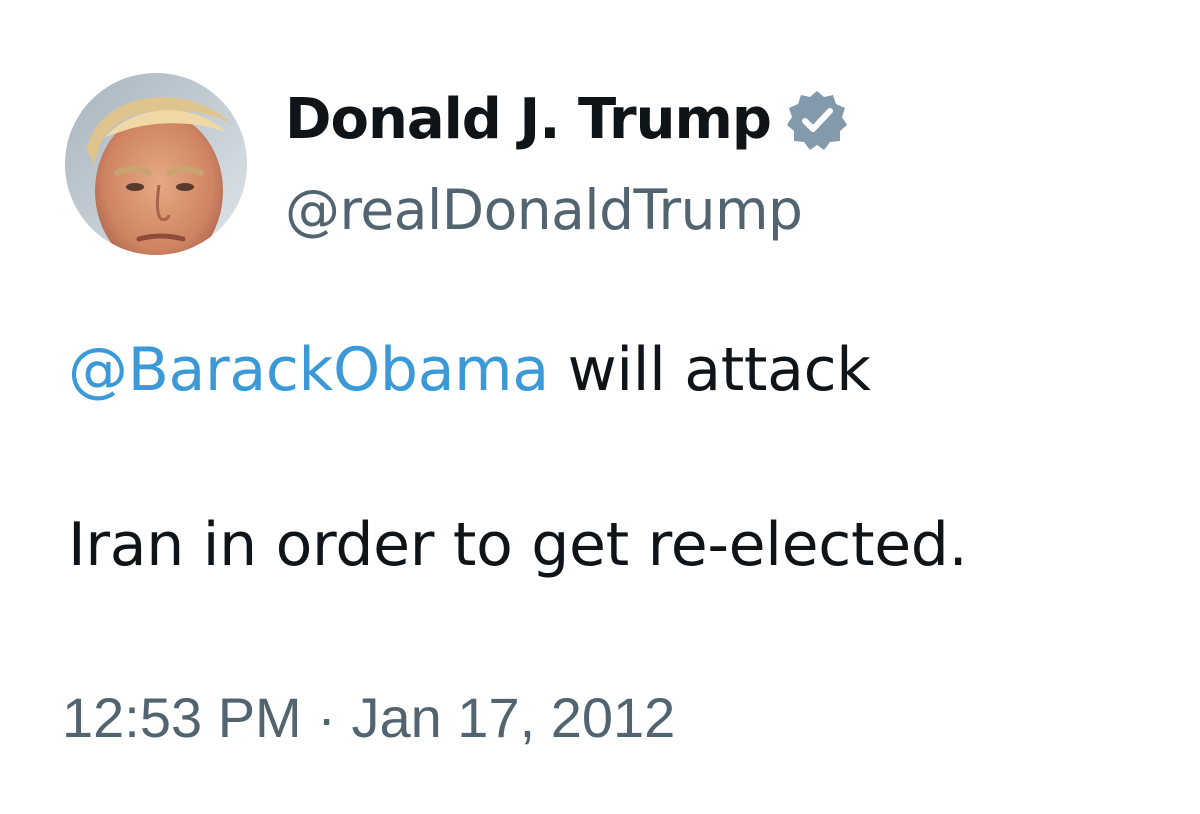 Image resolution: width=1200 pixels, height=814 pixels. Describe the element at coordinates (518, 545) in the screenshot. I see `tweet-text-line-2: Iran in order to get re-elected.` at that location.